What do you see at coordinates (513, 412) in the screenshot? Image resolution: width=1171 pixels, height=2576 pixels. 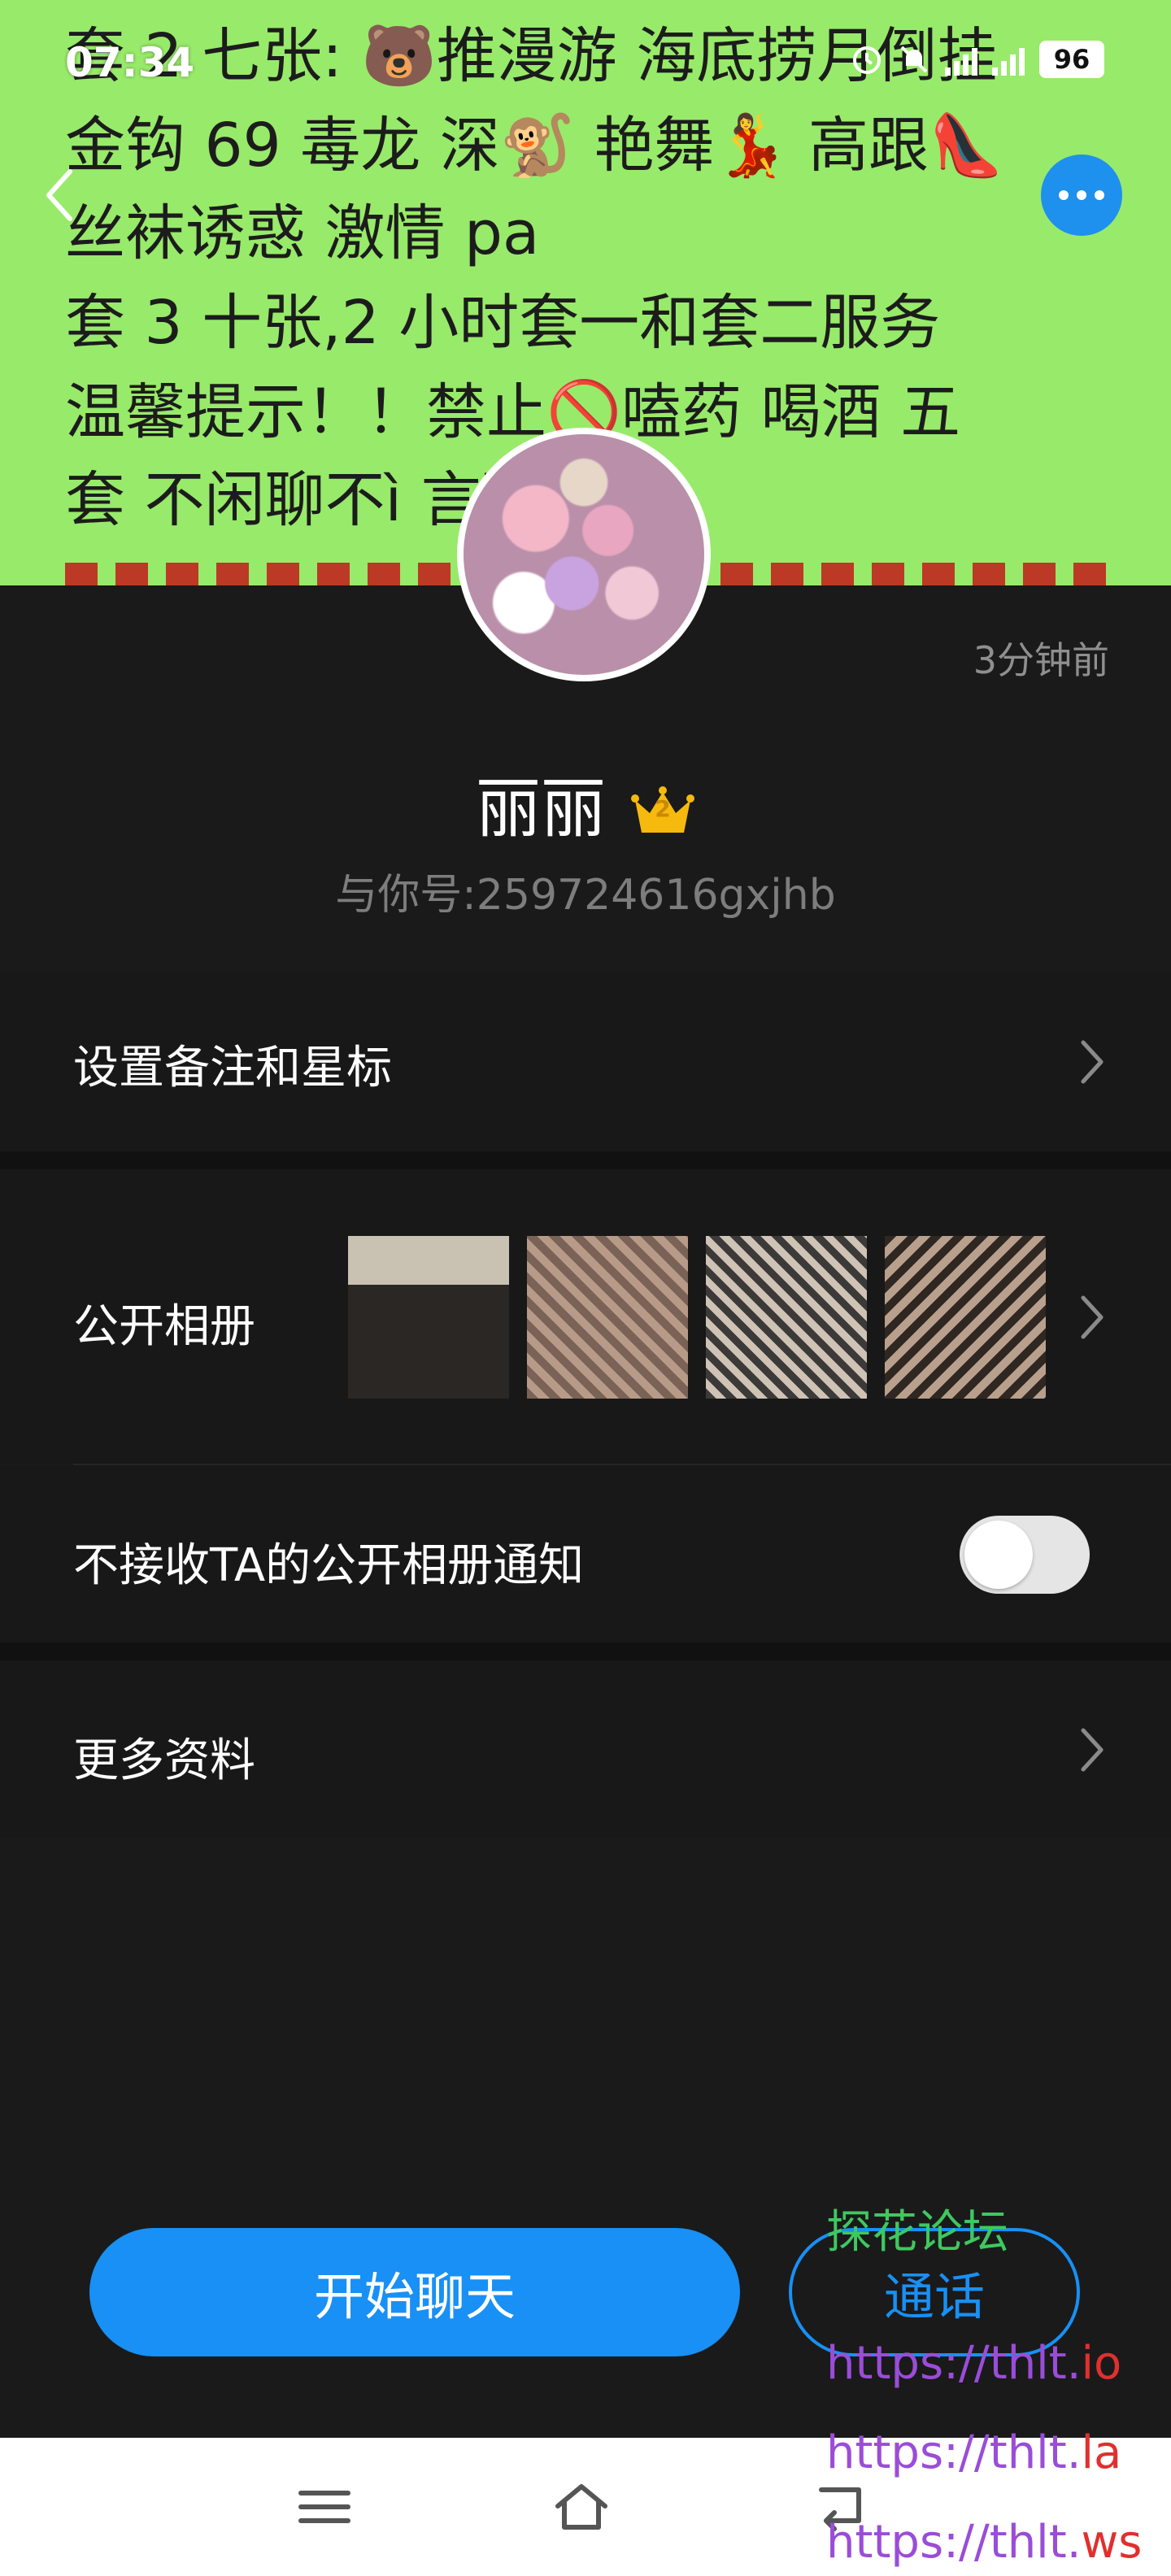 I see `banner-text-line: 温馨提示！！禁止🚫嗑药 喝酒 五` at bounding box center [513, 412].